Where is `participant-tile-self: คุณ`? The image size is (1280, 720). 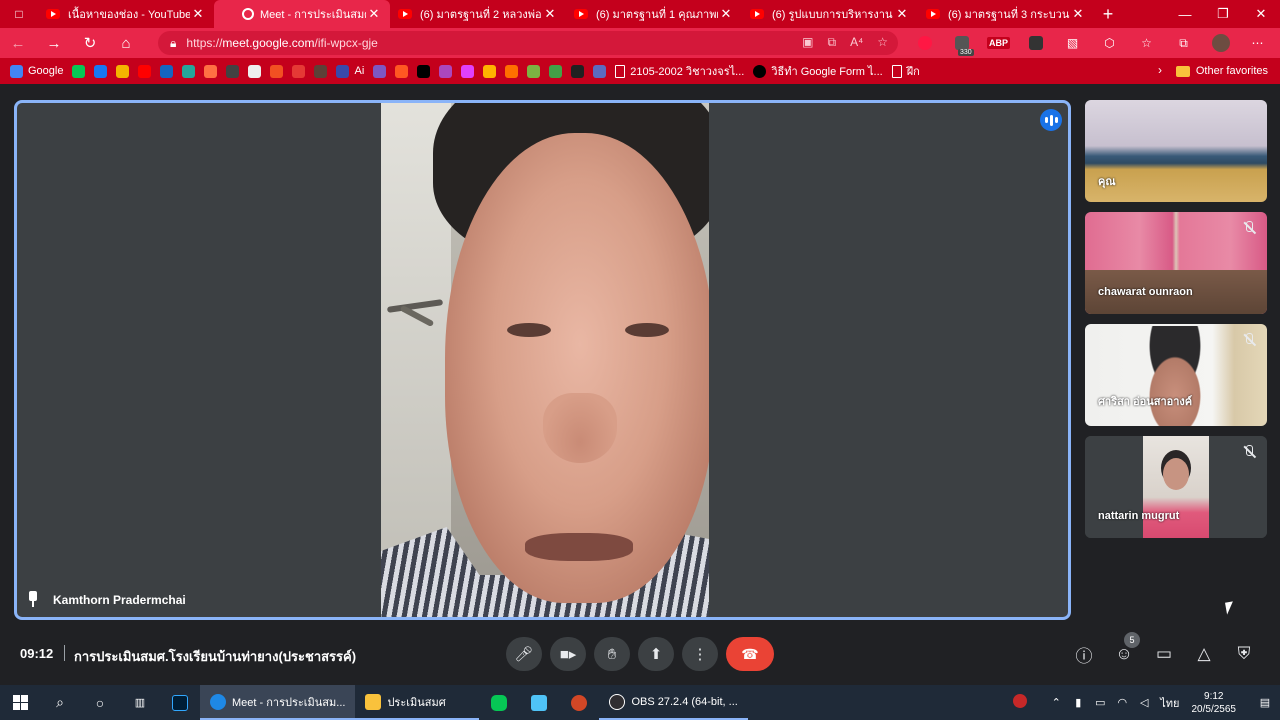
participant-tile-self: คุณ is located at coordinates (1176, 151).